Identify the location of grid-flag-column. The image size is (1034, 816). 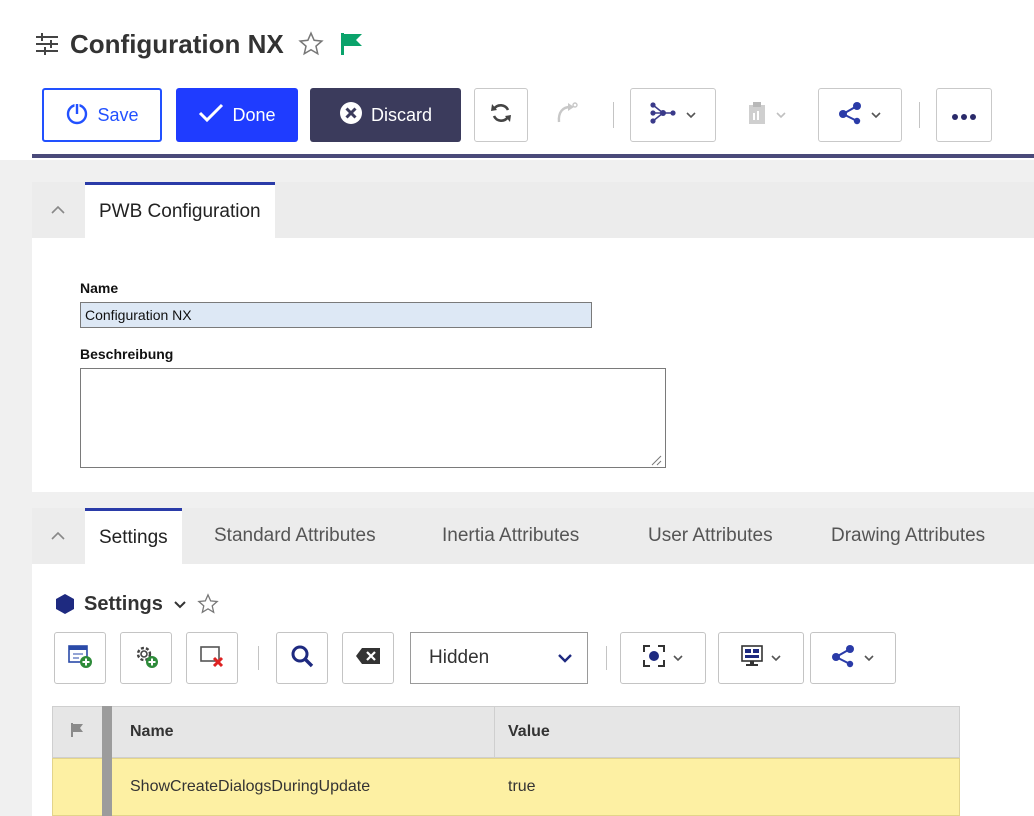
(77, 732).